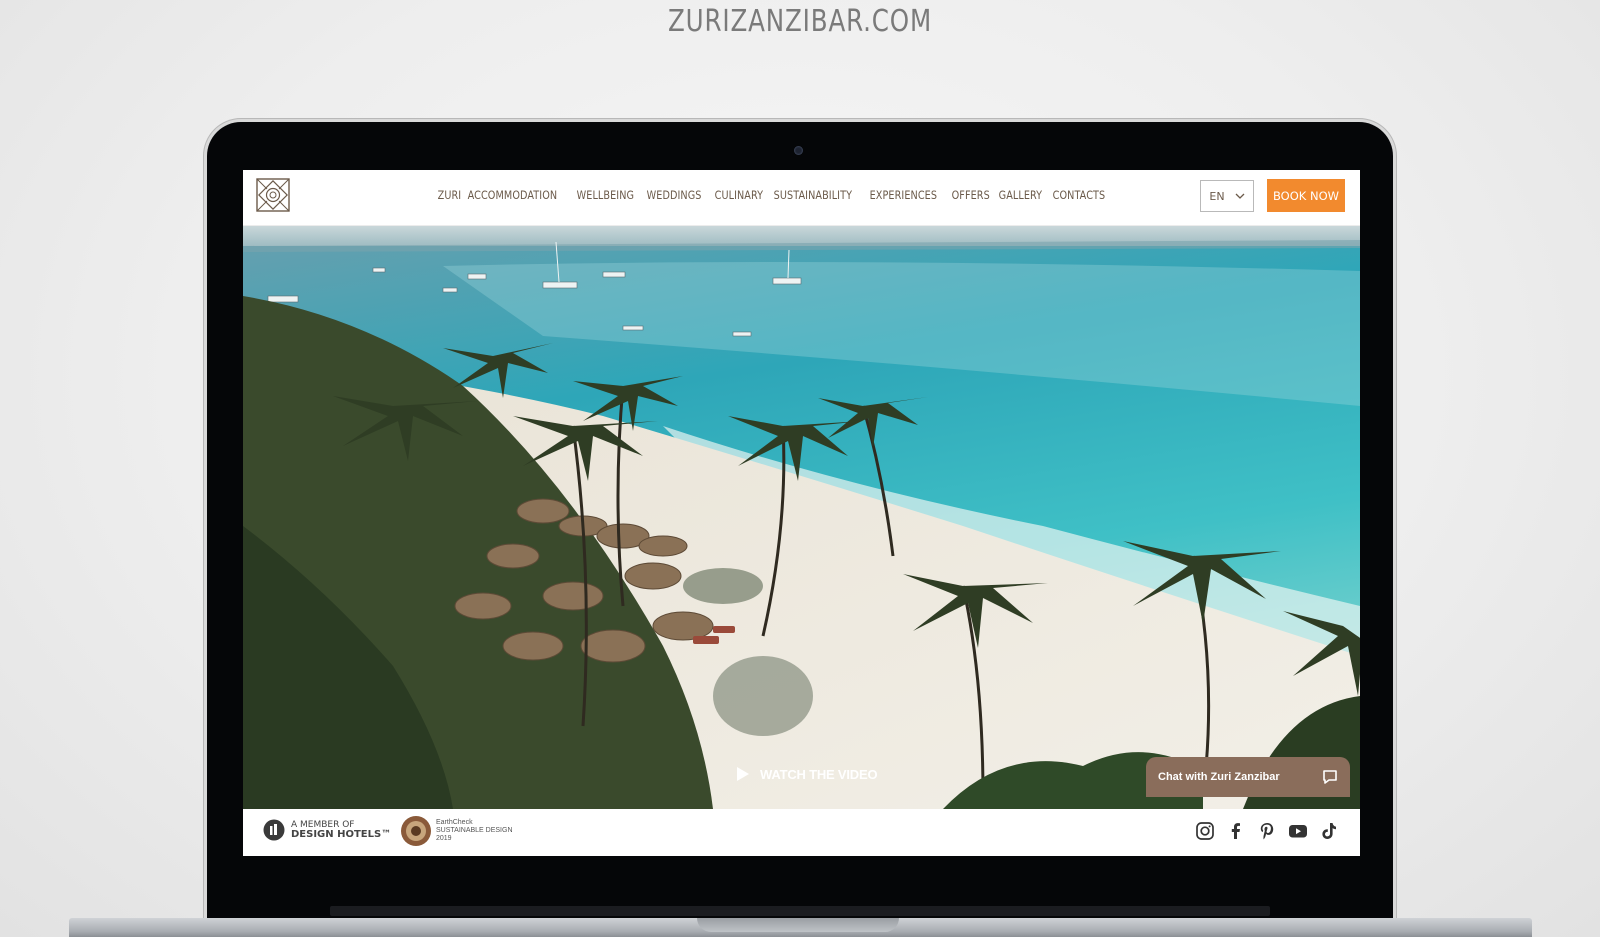 Image resolution: width=1600 pixels, height=937 pixels. Describe the element at coordinates (739, 195) in the screenshot. I see `nav-item-culinary: CULINARY` at that location.